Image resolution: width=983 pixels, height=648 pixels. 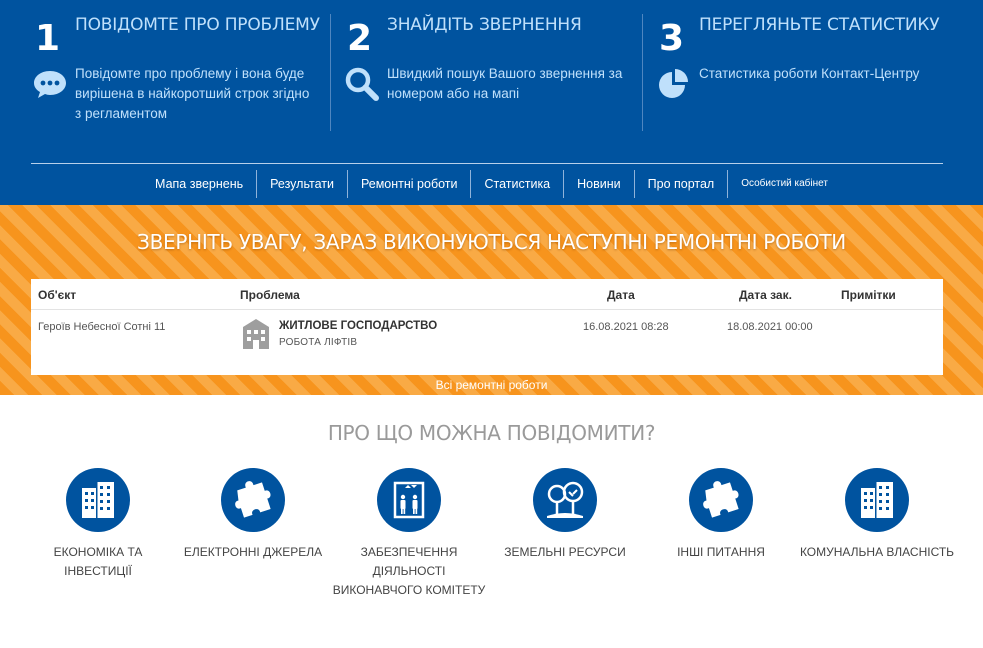 What do you see at coordinates (484, 25) in the screenshot?
I see `step-title: ЗНАЙДІТЬ ЗВЕРНЕННЯ` at bounding box center [484, 25].